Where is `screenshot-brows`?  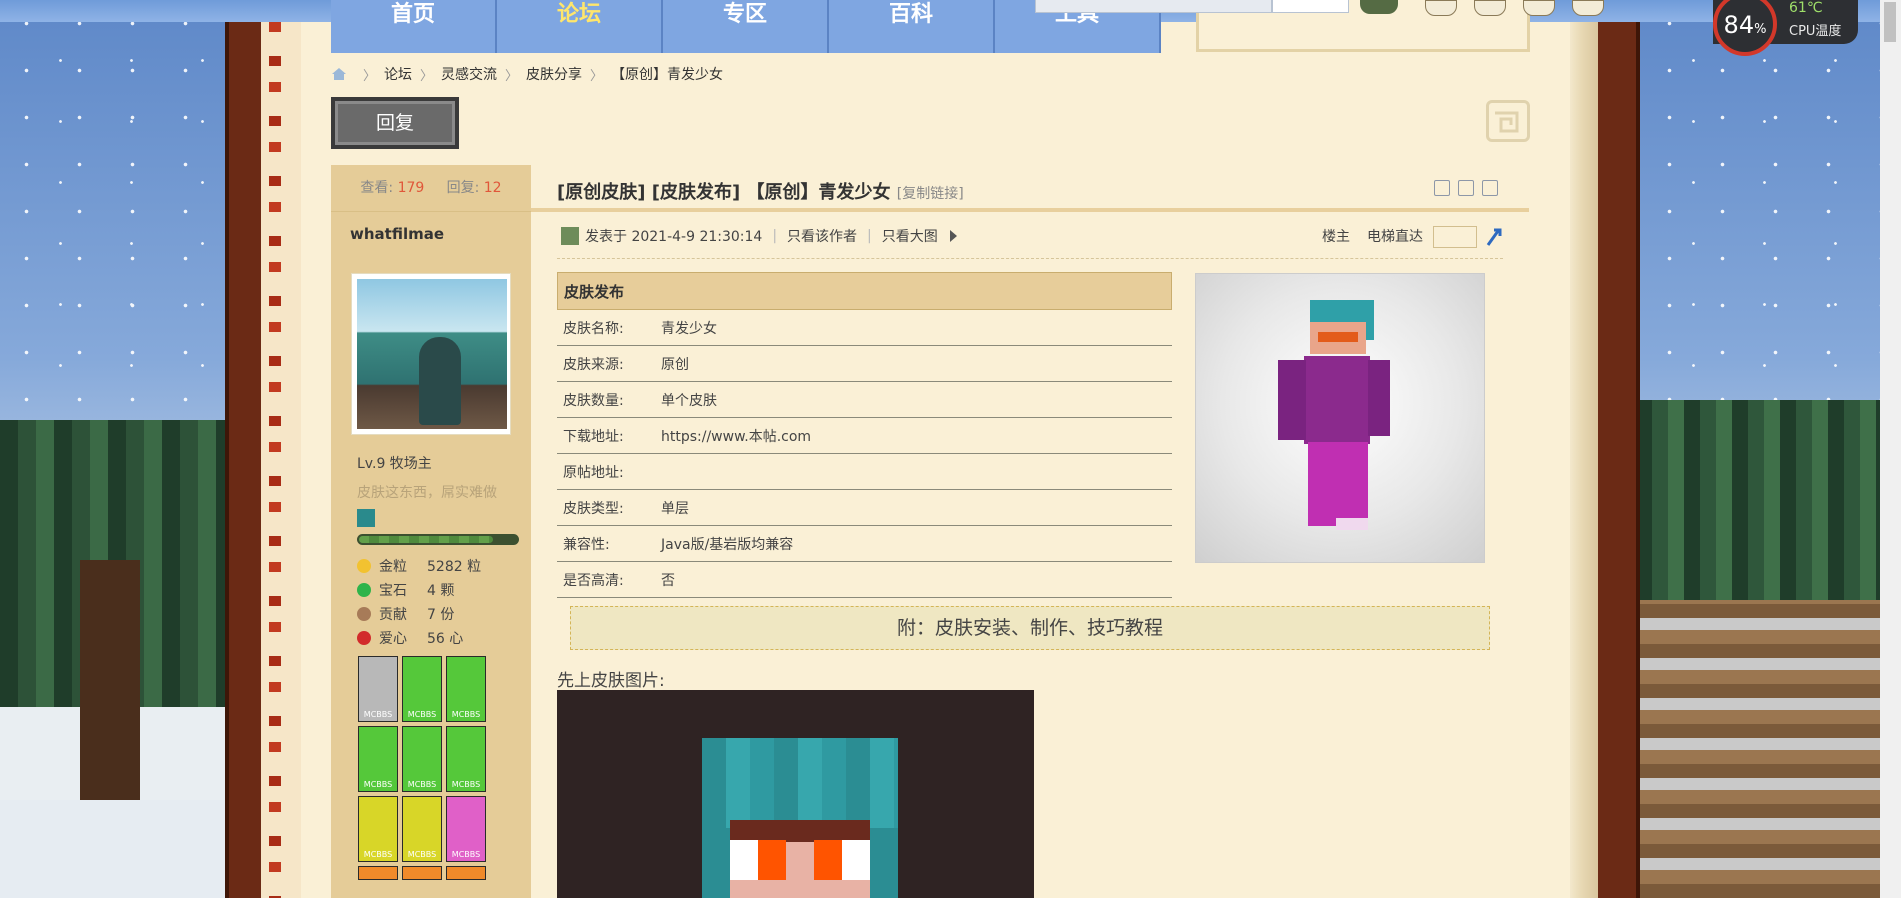 screenshot-brows is located at coordinates (800, 831).